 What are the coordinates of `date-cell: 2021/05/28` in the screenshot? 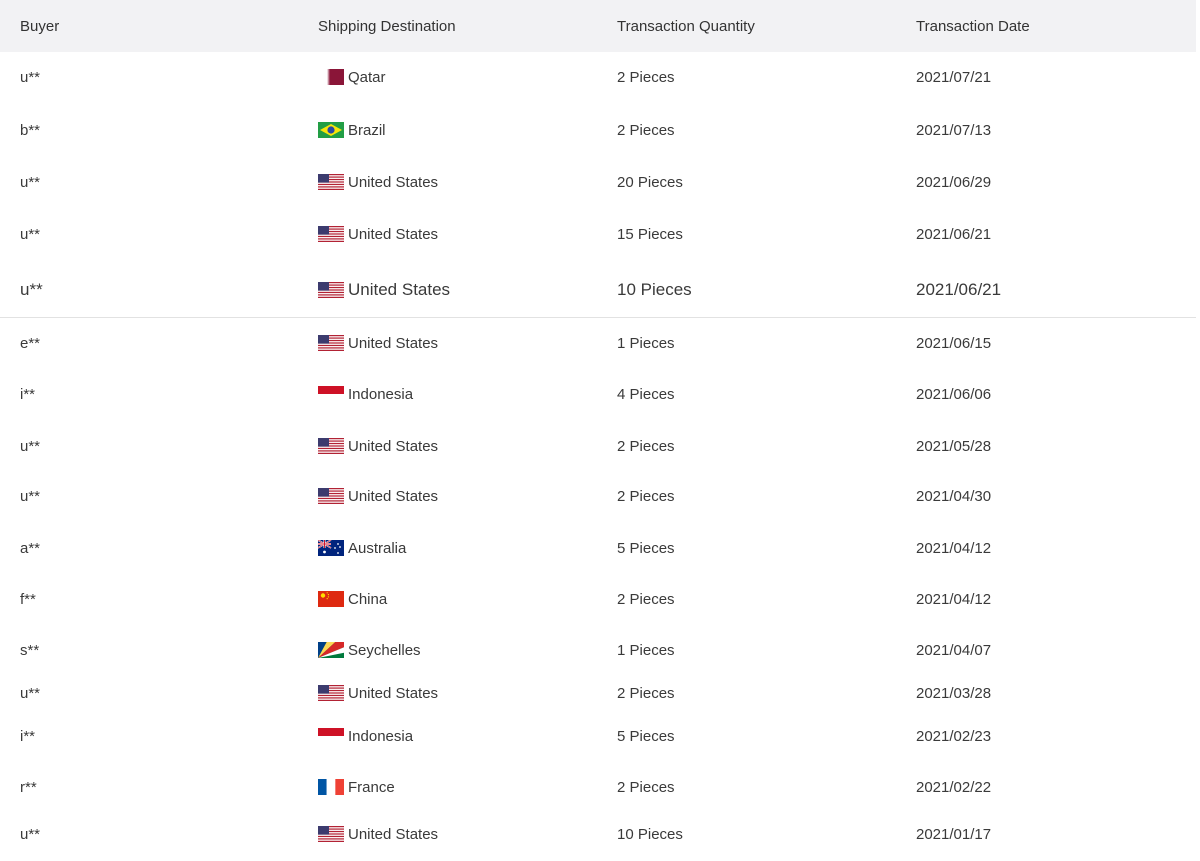 It's located at (954, 446).